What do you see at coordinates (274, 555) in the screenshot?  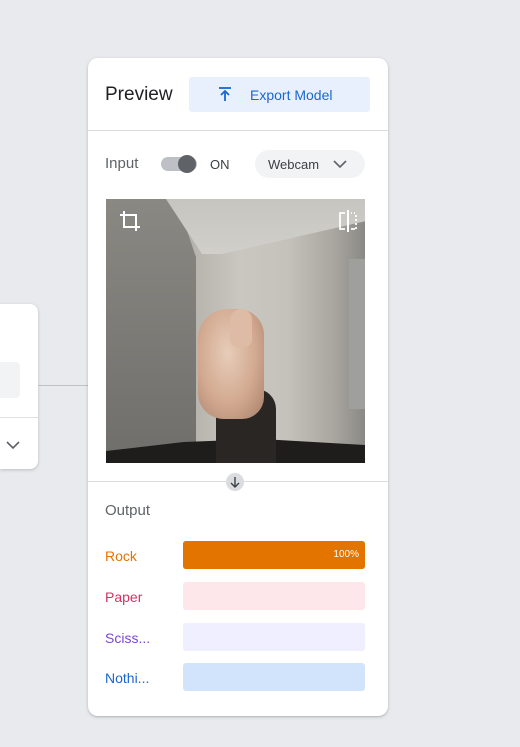 I see `output-confidence-bar: 100%` at bounding box center [274, 555].